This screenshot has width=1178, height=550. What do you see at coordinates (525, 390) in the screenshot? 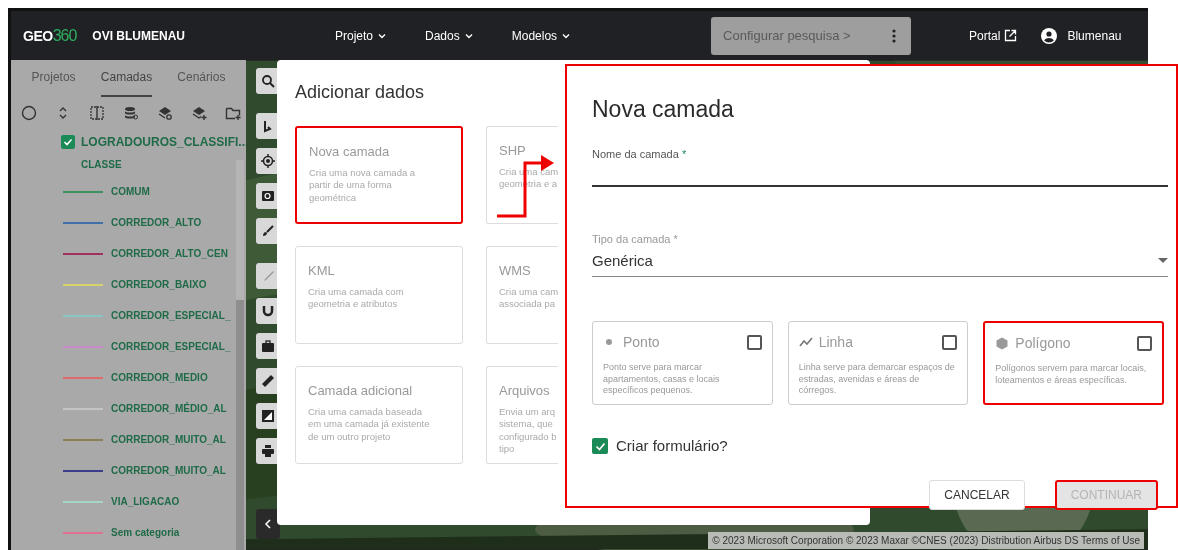
I see `option-title: Arquivos` at bounding box center [525, 390].